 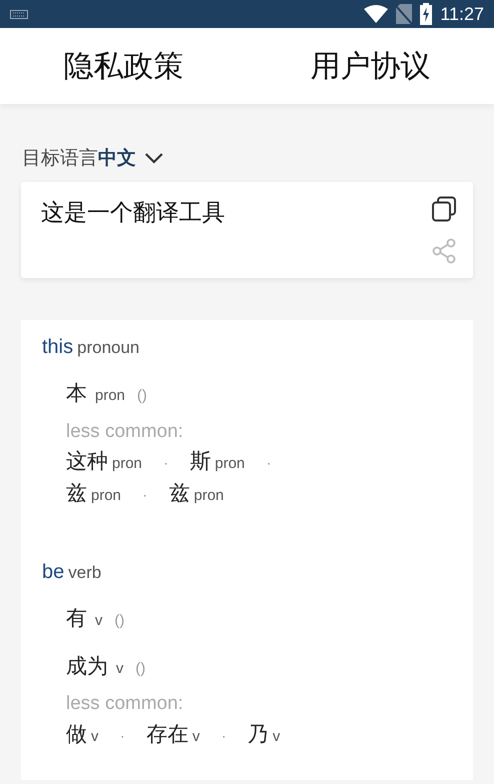 I want to click on translation-word: 这种, so click(x=87, y=461).